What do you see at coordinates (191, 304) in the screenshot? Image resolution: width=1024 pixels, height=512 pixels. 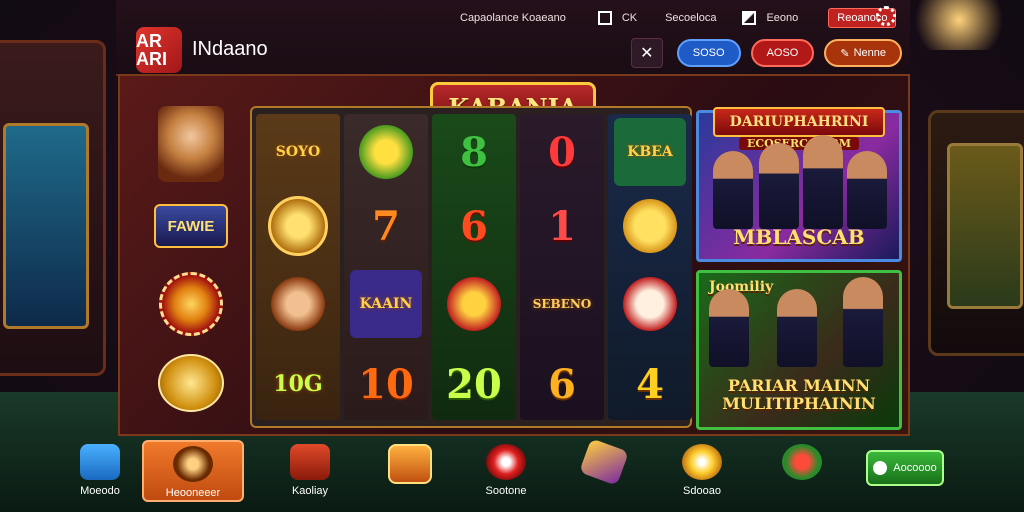 I see `poker-chip-icon` at bounding box center [191, 304].